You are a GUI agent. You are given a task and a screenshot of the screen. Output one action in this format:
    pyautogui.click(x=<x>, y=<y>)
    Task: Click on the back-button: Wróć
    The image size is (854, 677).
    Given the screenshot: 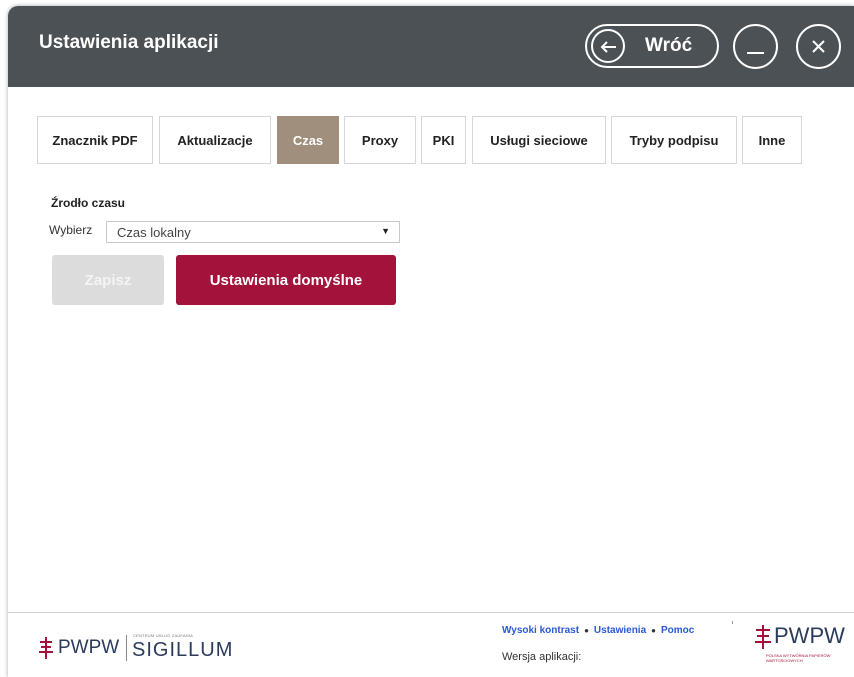 What is the action you would take?
    pyautogui.click(x=652, y=46)
    